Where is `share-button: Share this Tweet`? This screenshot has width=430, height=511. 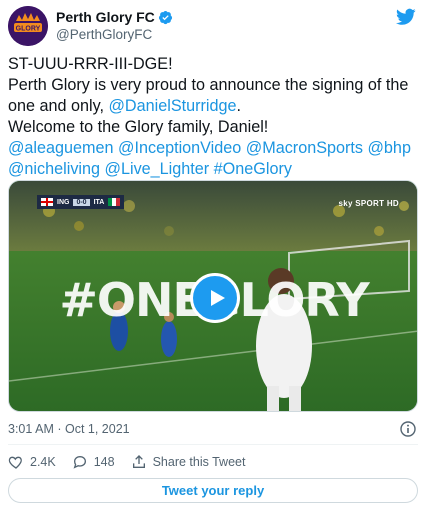
share-button: Share this Tweet is located at coordinates (188, 462).